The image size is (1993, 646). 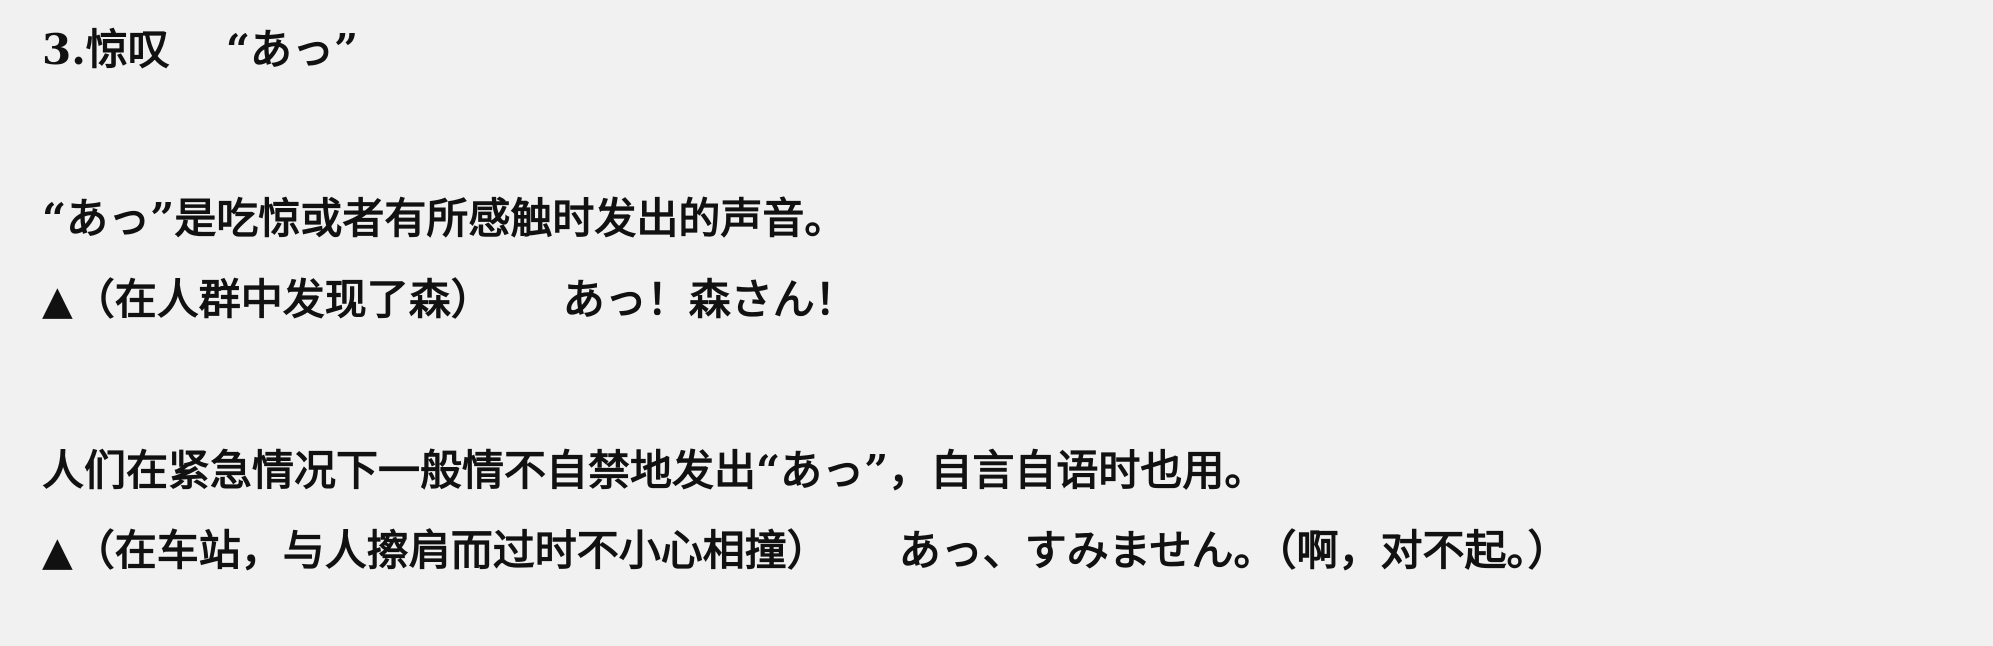 I want to click on heading-term: “あっ”, so click(x=292, y=49).